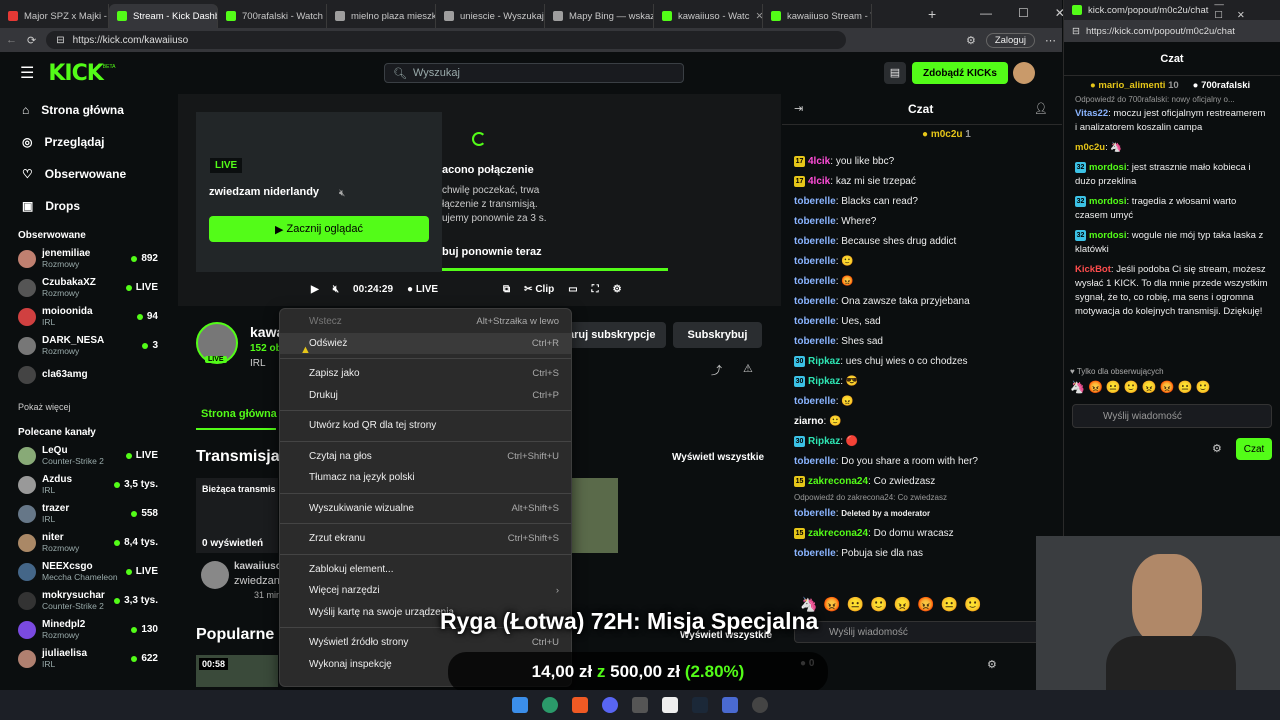  I want to click on gift-subs-button: aruj subskrypcje, so click(613, 335).